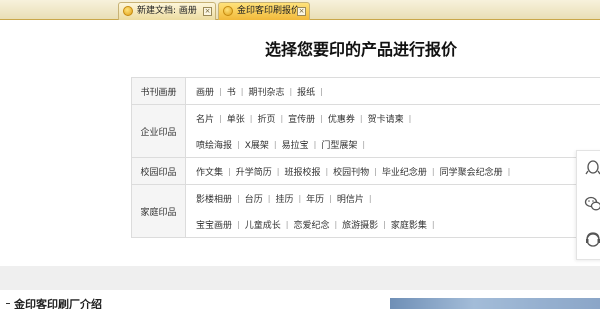  Describe the element at coordinates (254, 198) in the screenshot. I see `product-link: 台历` at that location.